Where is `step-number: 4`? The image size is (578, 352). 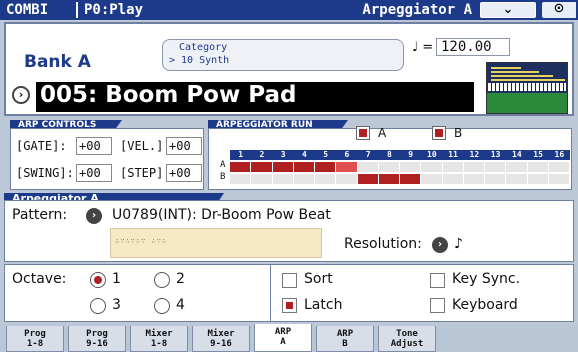 step-number: 4 is located at coordinates (304, 154).